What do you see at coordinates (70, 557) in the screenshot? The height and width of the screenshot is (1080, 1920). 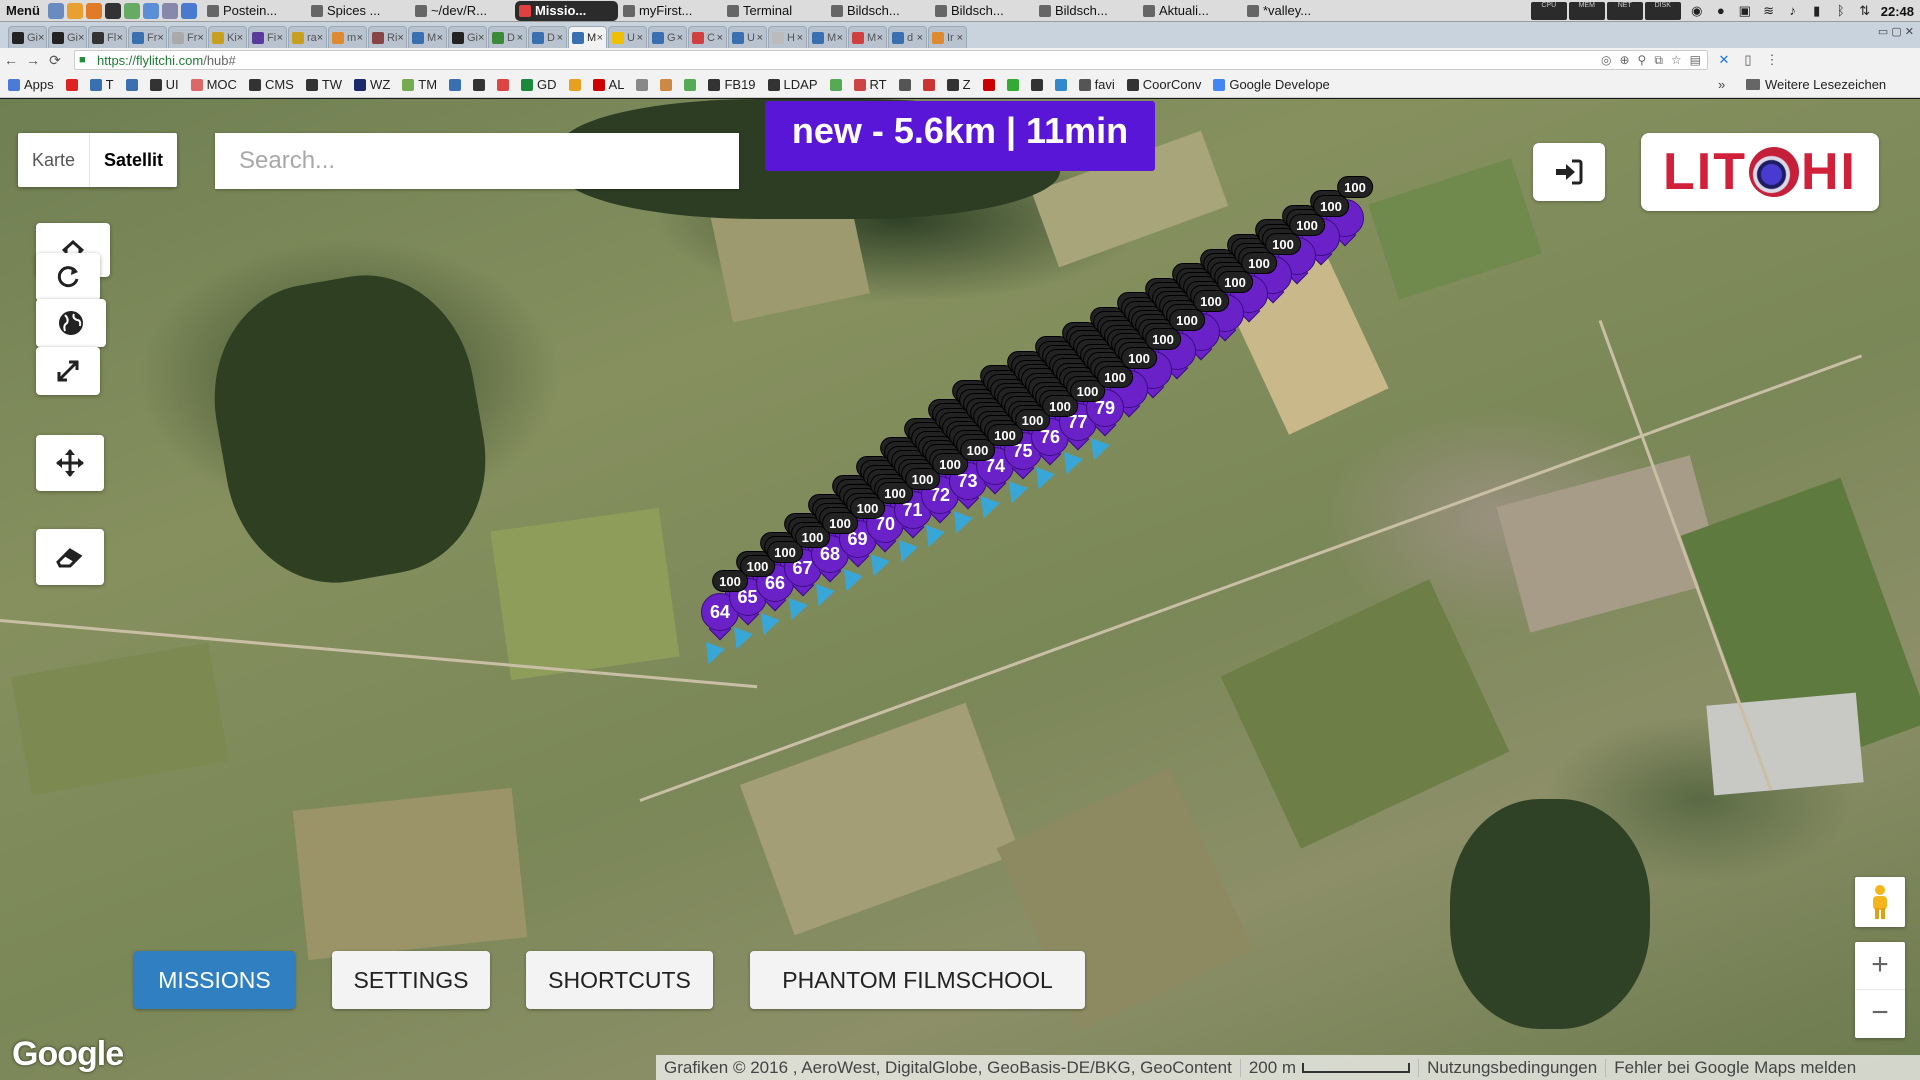 I see `clear-mission-button` at bounding box center [70, 557].